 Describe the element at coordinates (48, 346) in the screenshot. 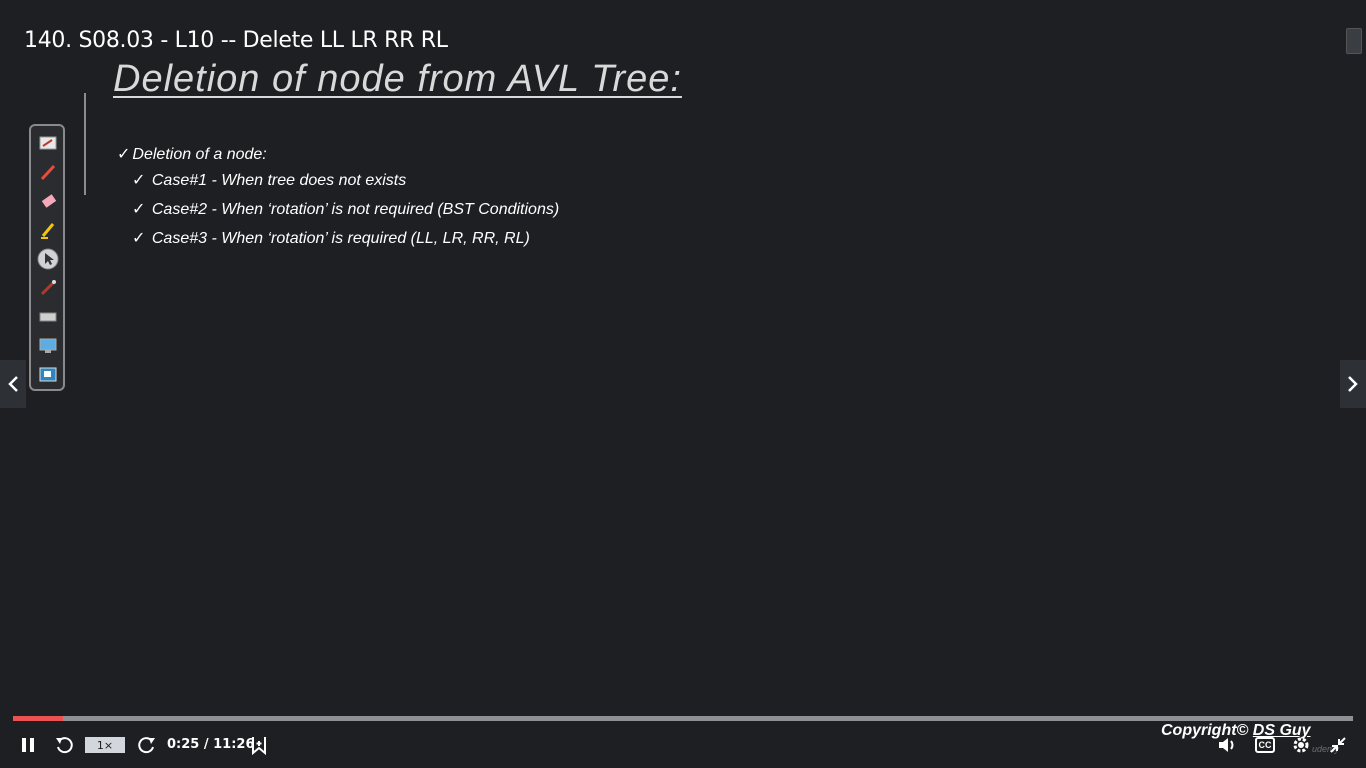

I see `screen-icon` at that location.